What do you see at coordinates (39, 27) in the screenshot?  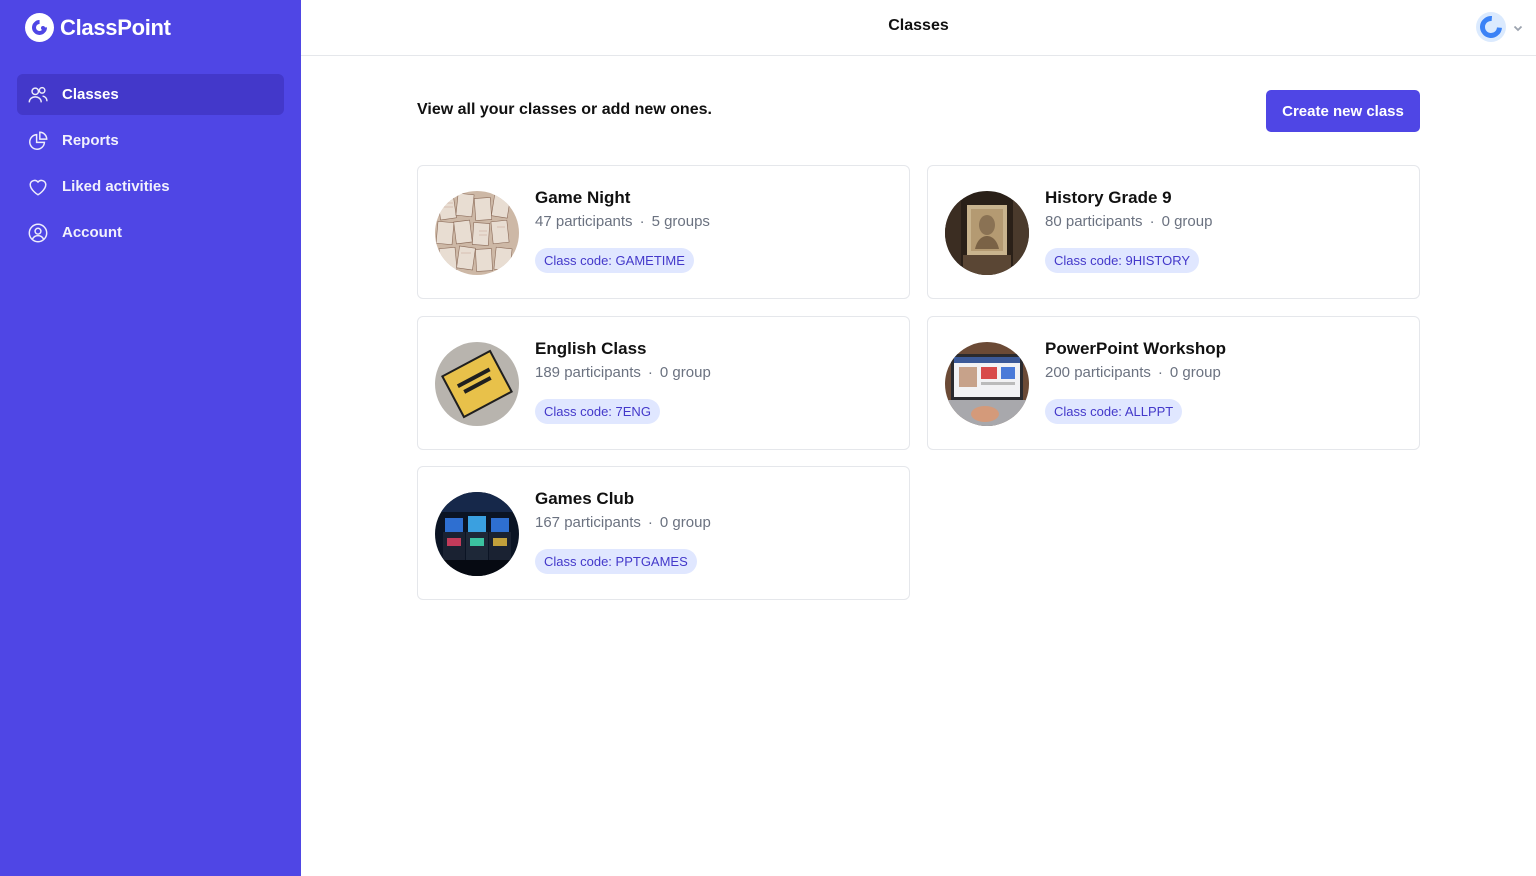 I see `classpoint-logo-icon` at bounding box center [39, 27].